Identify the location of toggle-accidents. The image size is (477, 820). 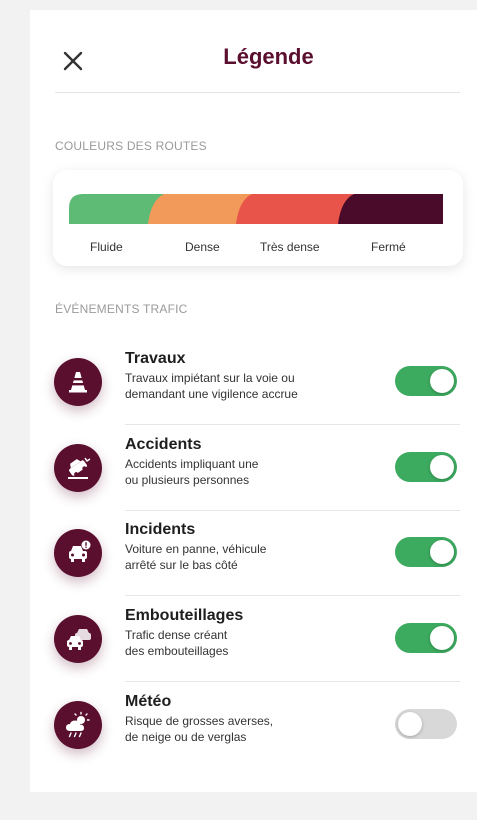
(426, 467).